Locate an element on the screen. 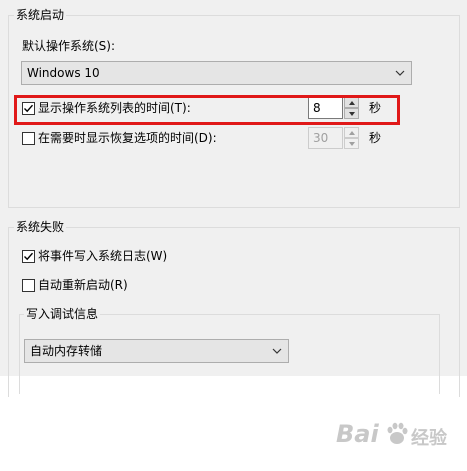 This screenshot has width=467, height=471. show-recovery-seconds-input: 30 is located at coordinates (325, 138).